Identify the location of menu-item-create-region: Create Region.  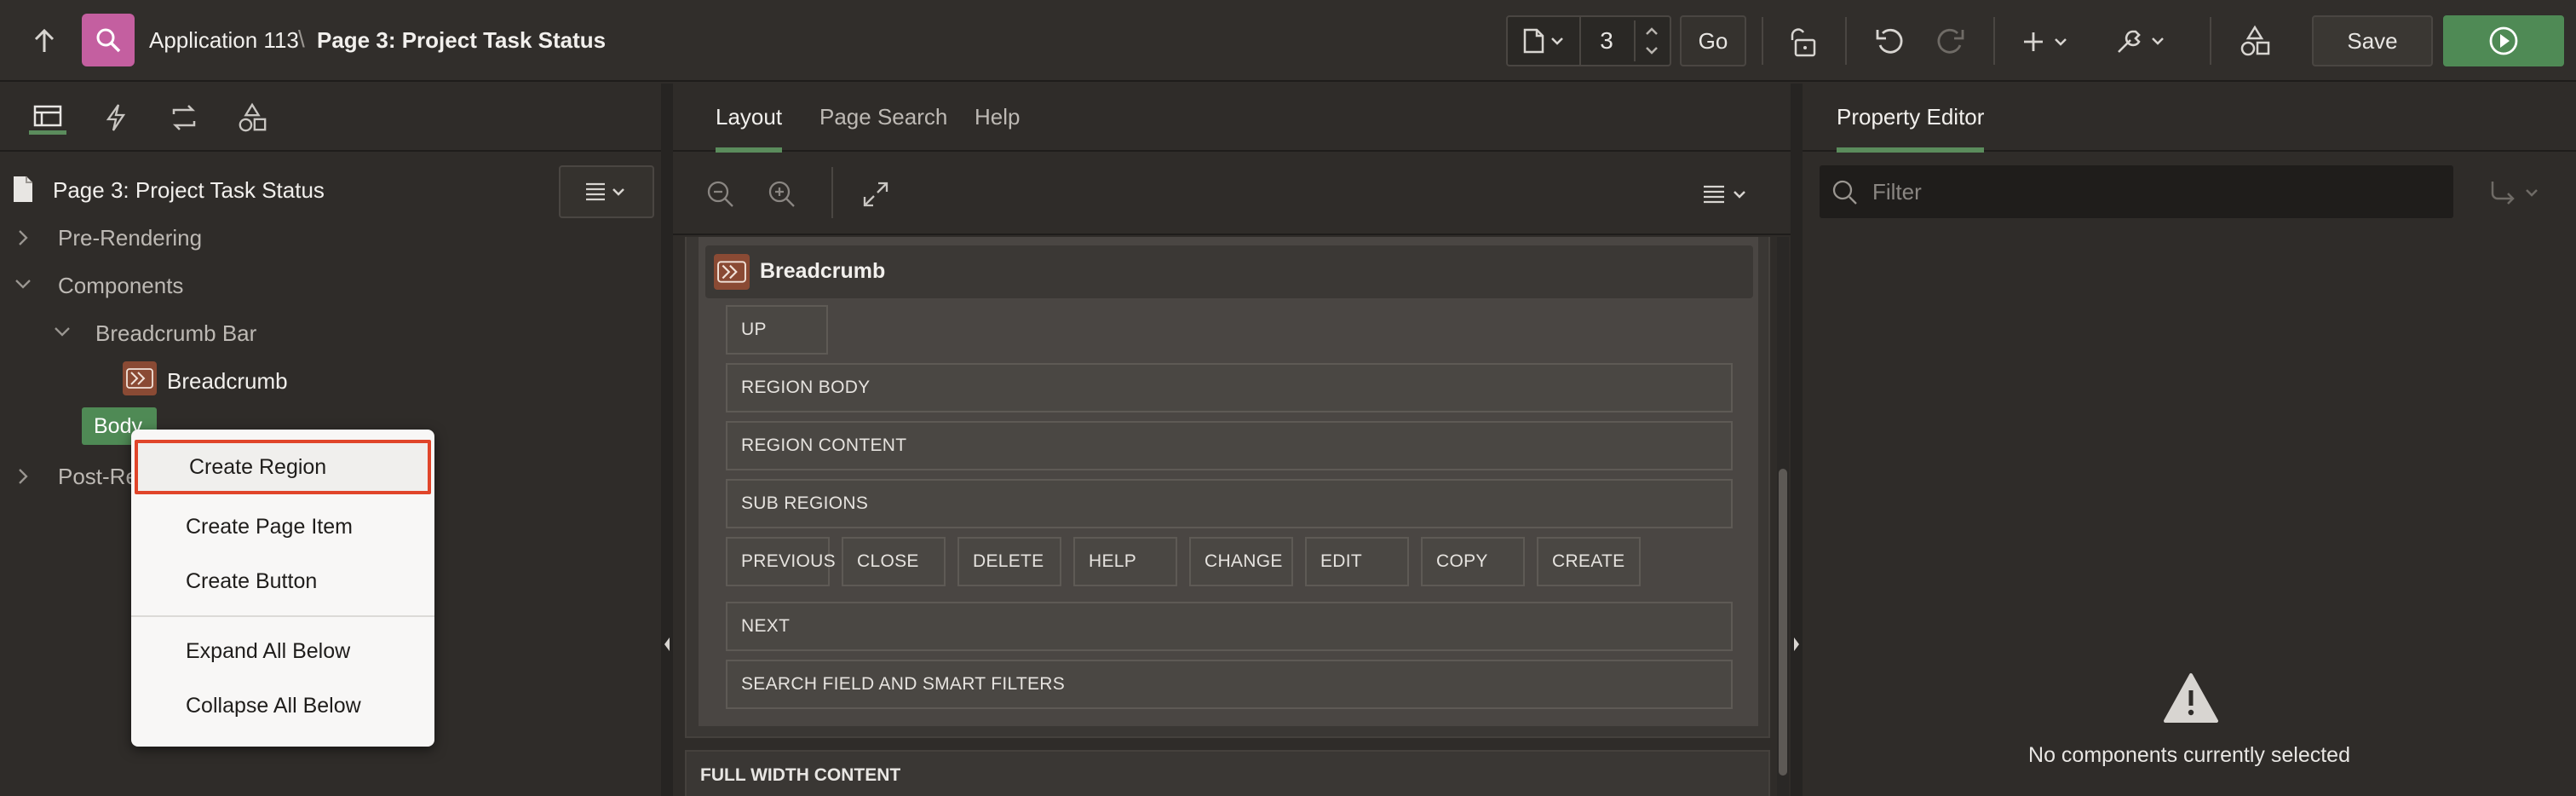
(283, 467).